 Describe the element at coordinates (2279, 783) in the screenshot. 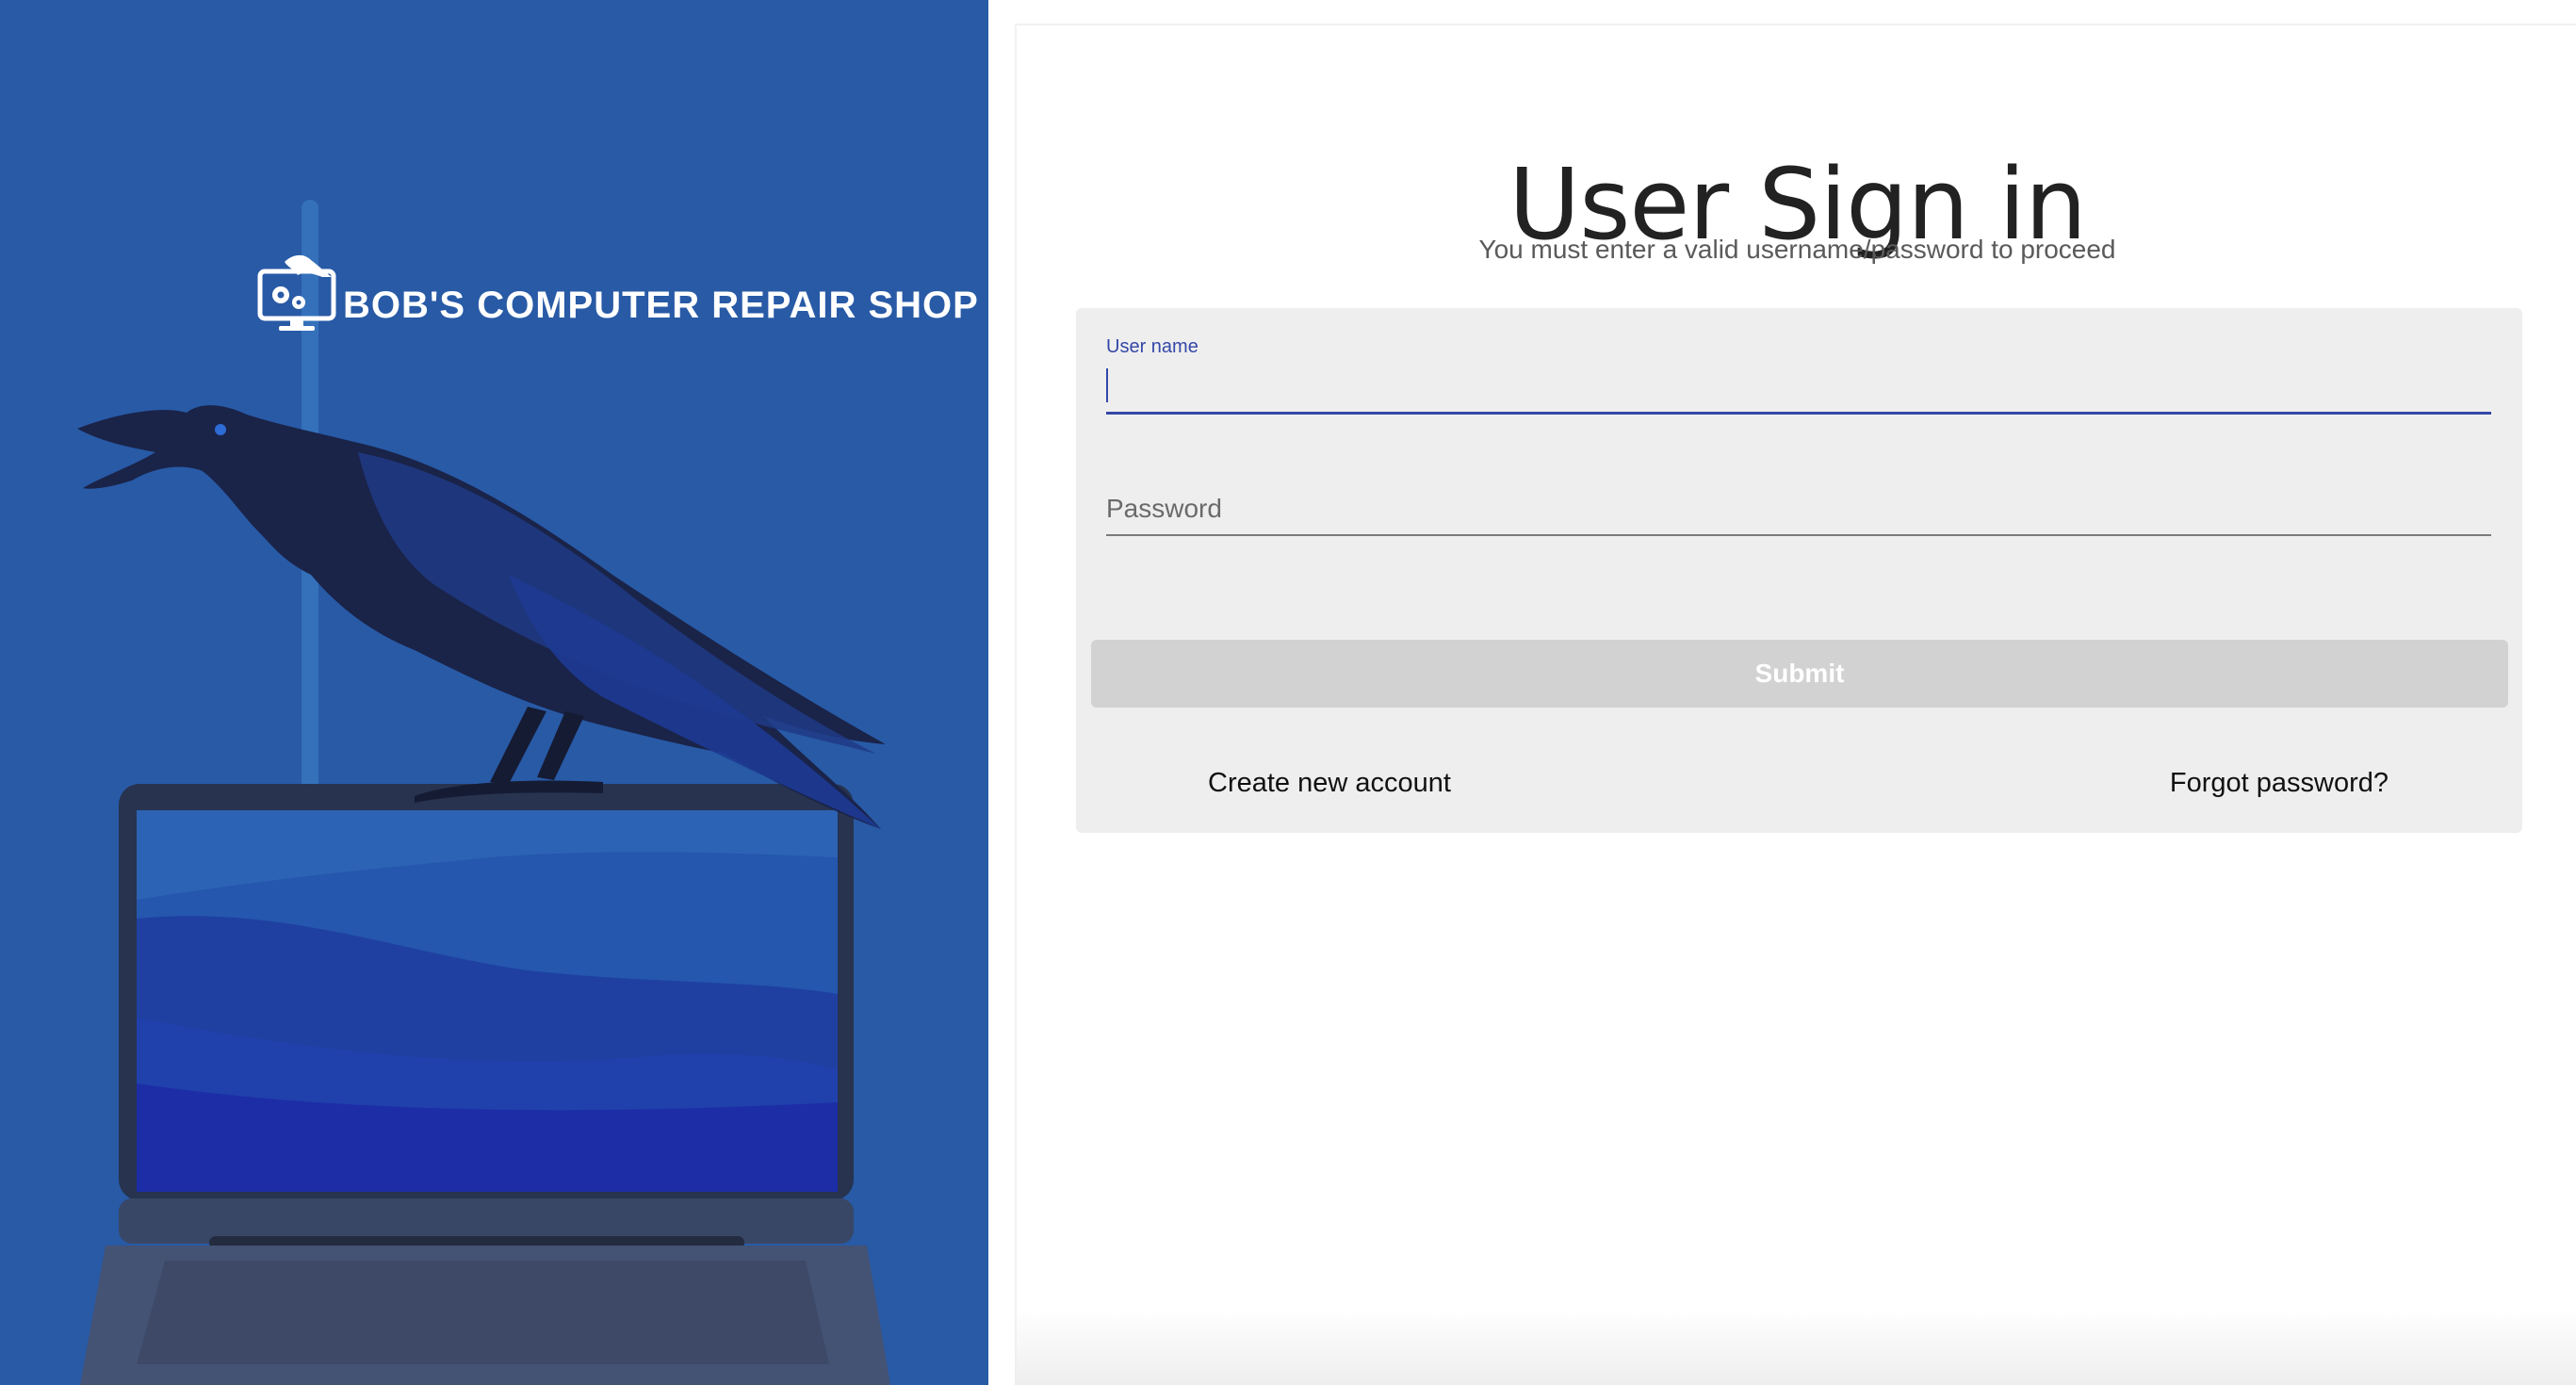

I see `forgot-password-link: Forgot password?` at that location.